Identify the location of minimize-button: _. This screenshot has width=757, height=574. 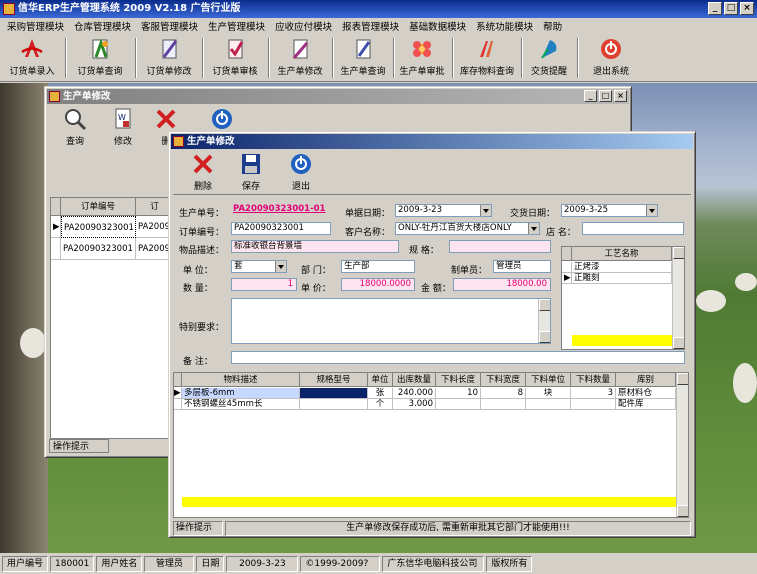
(715, 8).